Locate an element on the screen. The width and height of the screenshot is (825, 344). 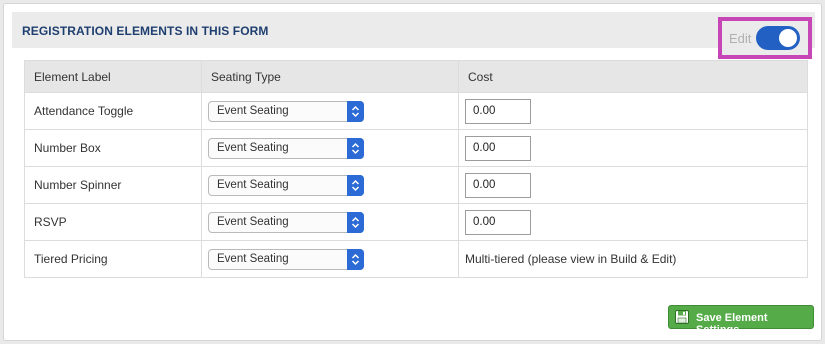
table-row: Number Box Event Seating is located at coordinates (416, 148).